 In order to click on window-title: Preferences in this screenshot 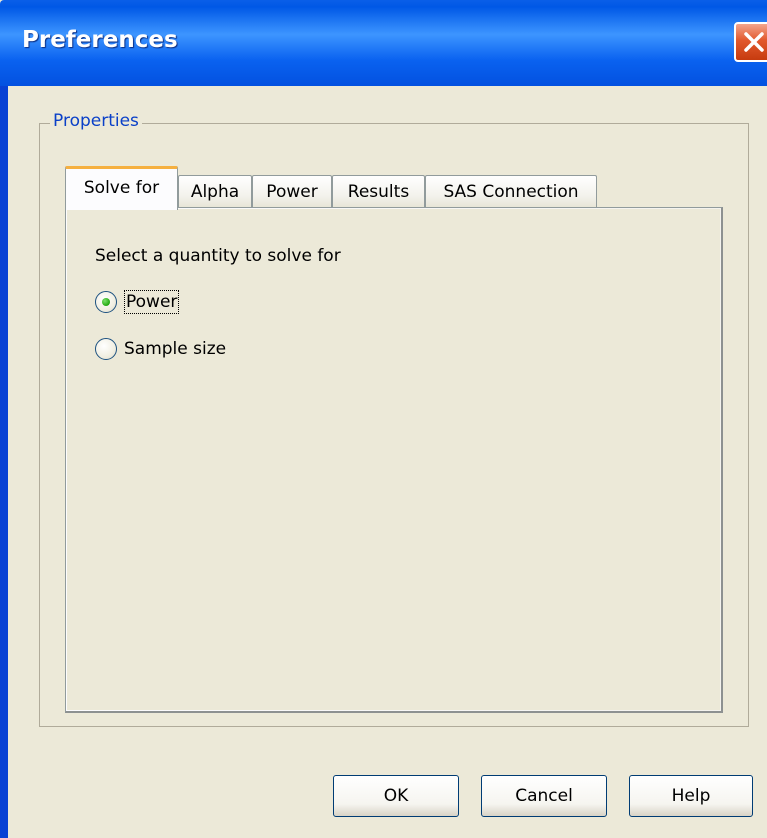, I will do `click(100, 40)`.